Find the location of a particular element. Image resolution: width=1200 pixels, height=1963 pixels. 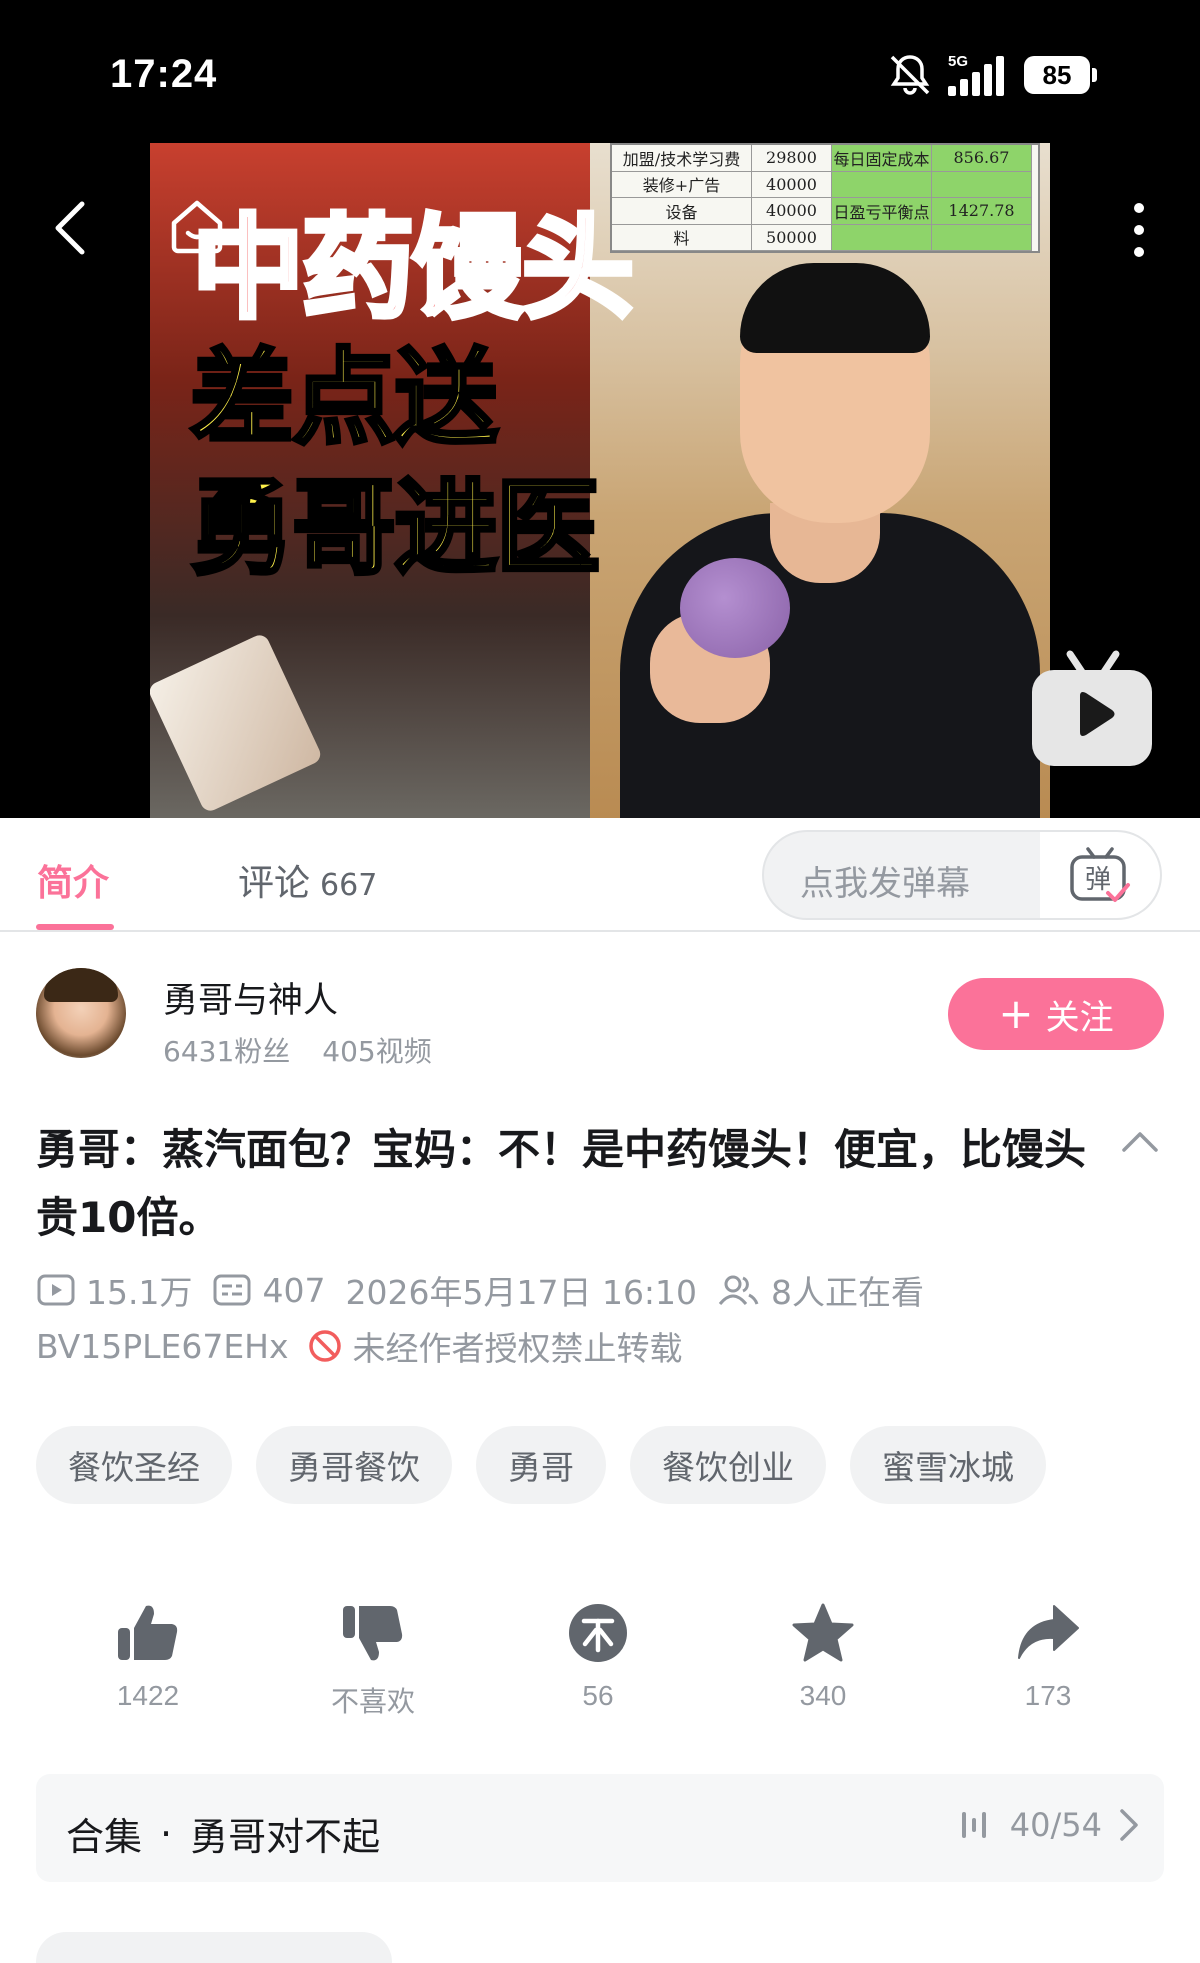

tab-comments: 评论 667 is located at coordinates (307, 880).